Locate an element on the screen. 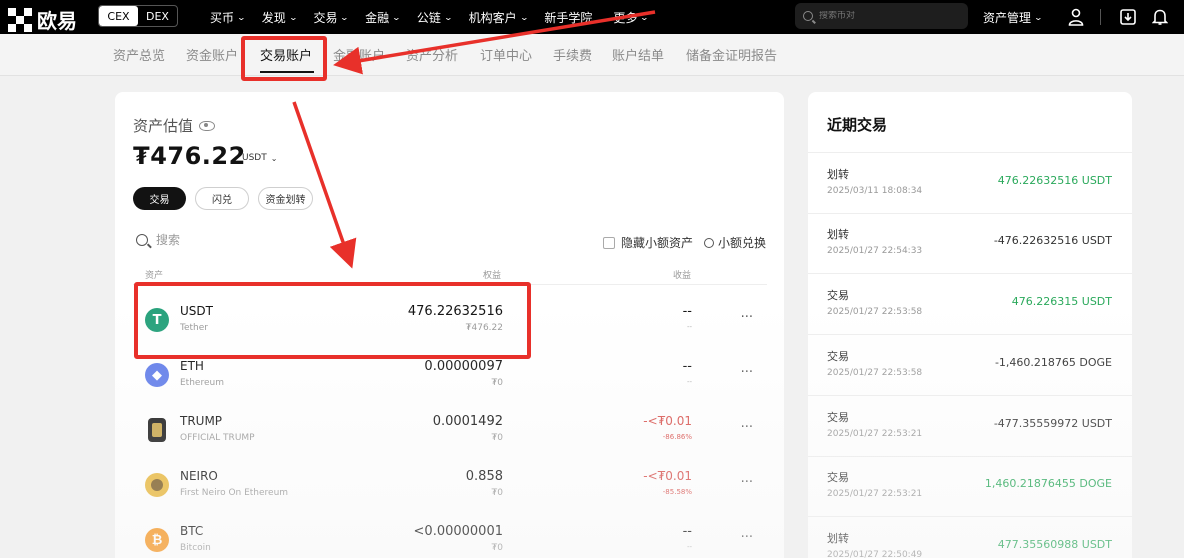 The image size is (1184, 558). recent-transactions-title: 近期交易 is located at coordinates (857, 125).